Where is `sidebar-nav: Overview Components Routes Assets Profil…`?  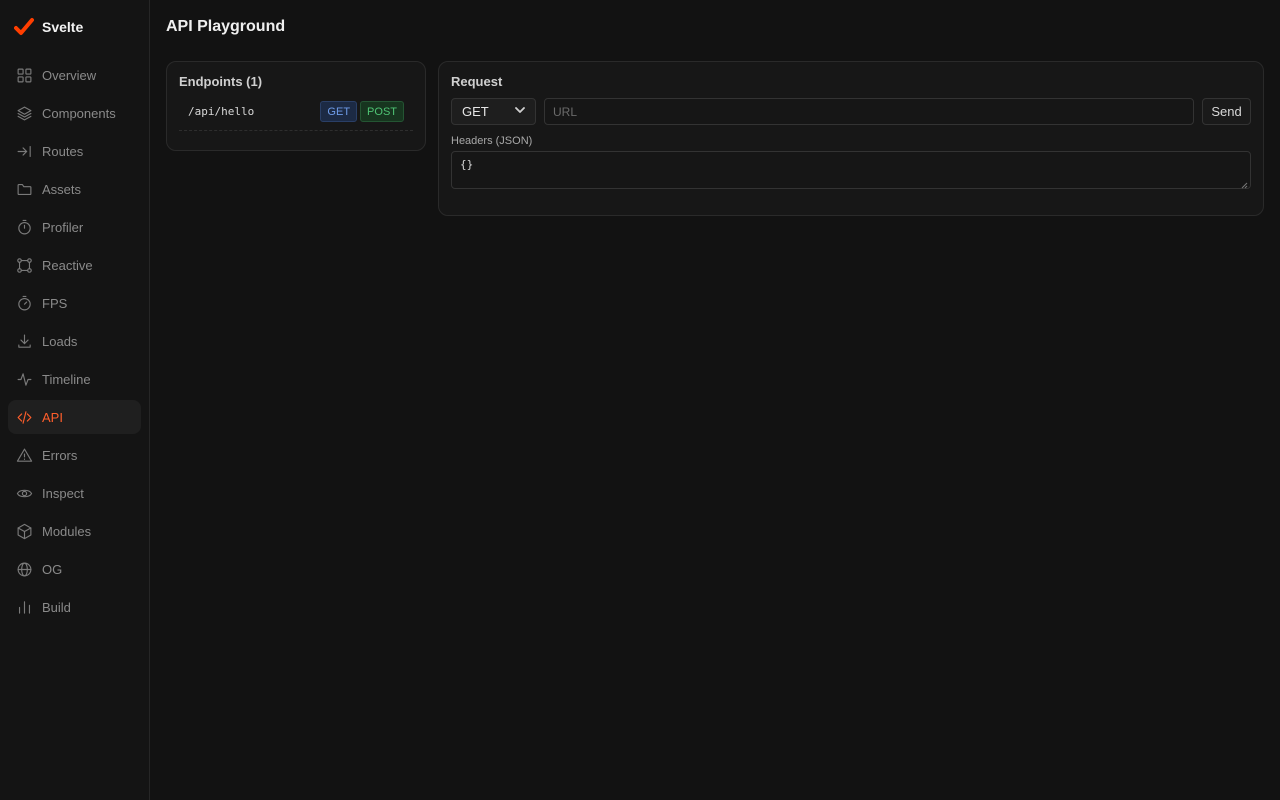 sidebar-nav: Overview Components Routes Assets Profil… is located at coordinates (74, 341).